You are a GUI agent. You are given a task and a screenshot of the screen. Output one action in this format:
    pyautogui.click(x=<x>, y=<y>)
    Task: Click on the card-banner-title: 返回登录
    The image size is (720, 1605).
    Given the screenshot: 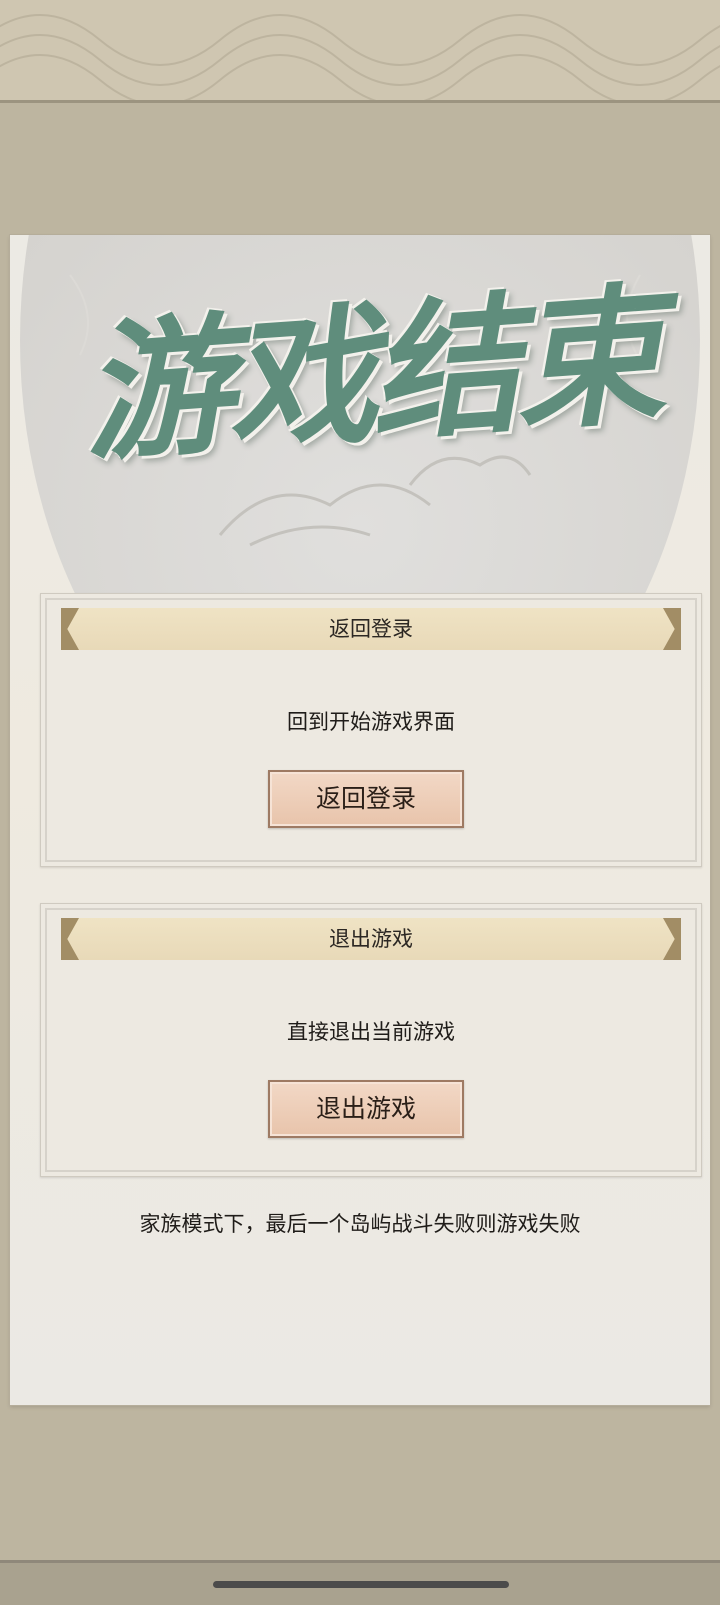 What is the action you would take?
    pyautogui.click(x=371, y=629)
    